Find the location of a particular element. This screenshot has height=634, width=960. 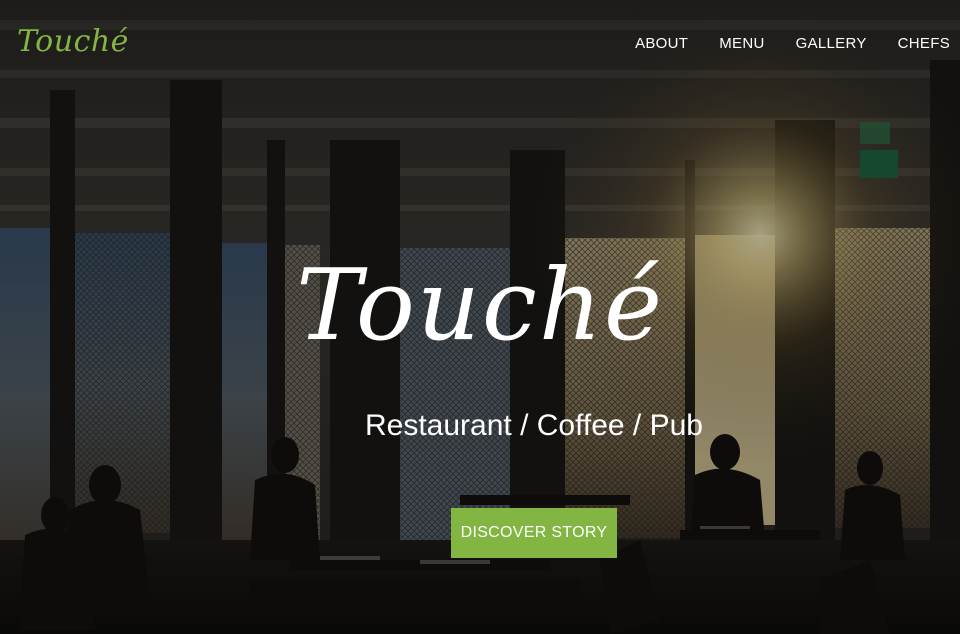

main-nav: ABOUT MENU GALLERY CHEFS is located at coordinates (777, 44).